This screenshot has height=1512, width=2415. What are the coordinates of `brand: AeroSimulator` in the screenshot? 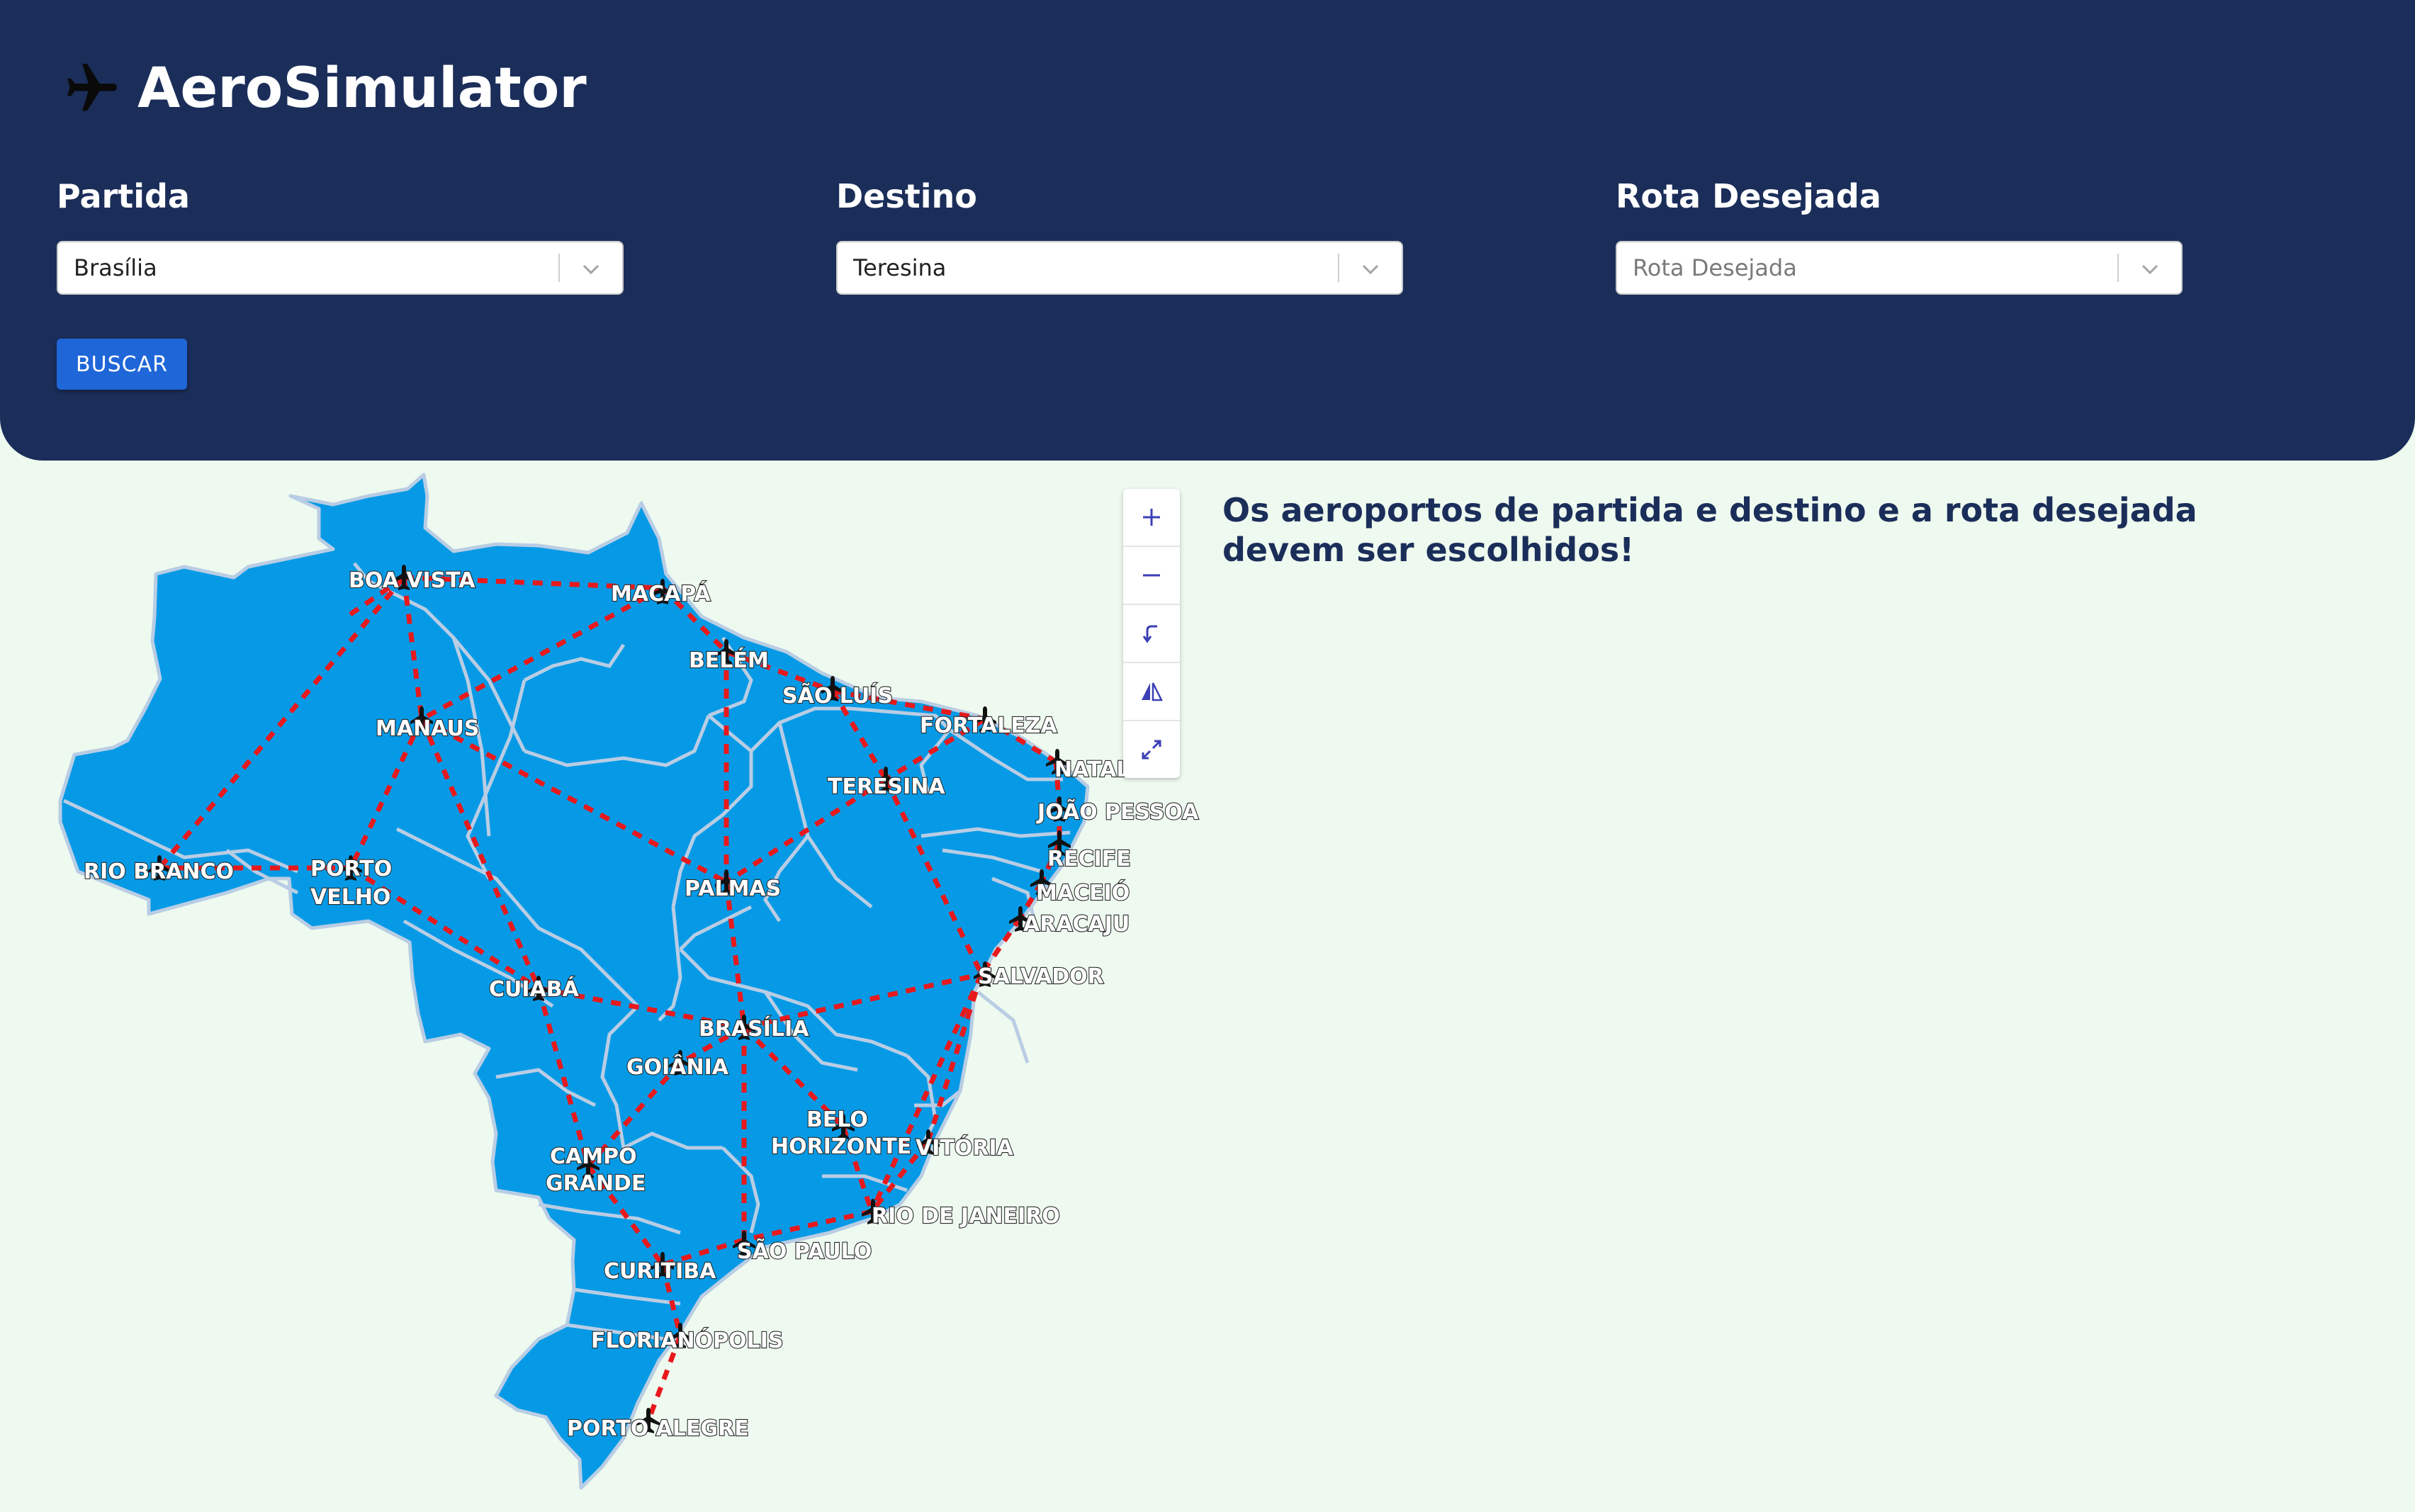 It's located at (324, 89).